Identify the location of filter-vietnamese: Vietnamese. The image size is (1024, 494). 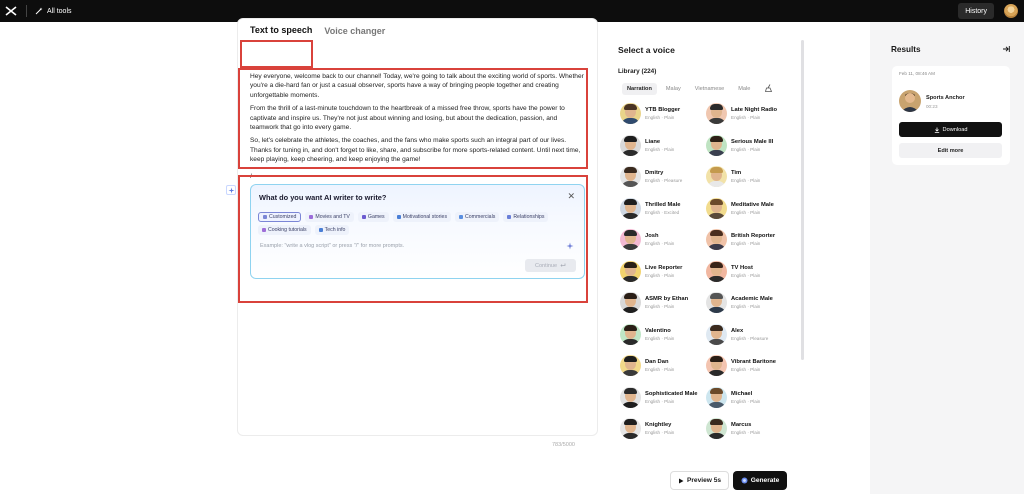
(709, 89).